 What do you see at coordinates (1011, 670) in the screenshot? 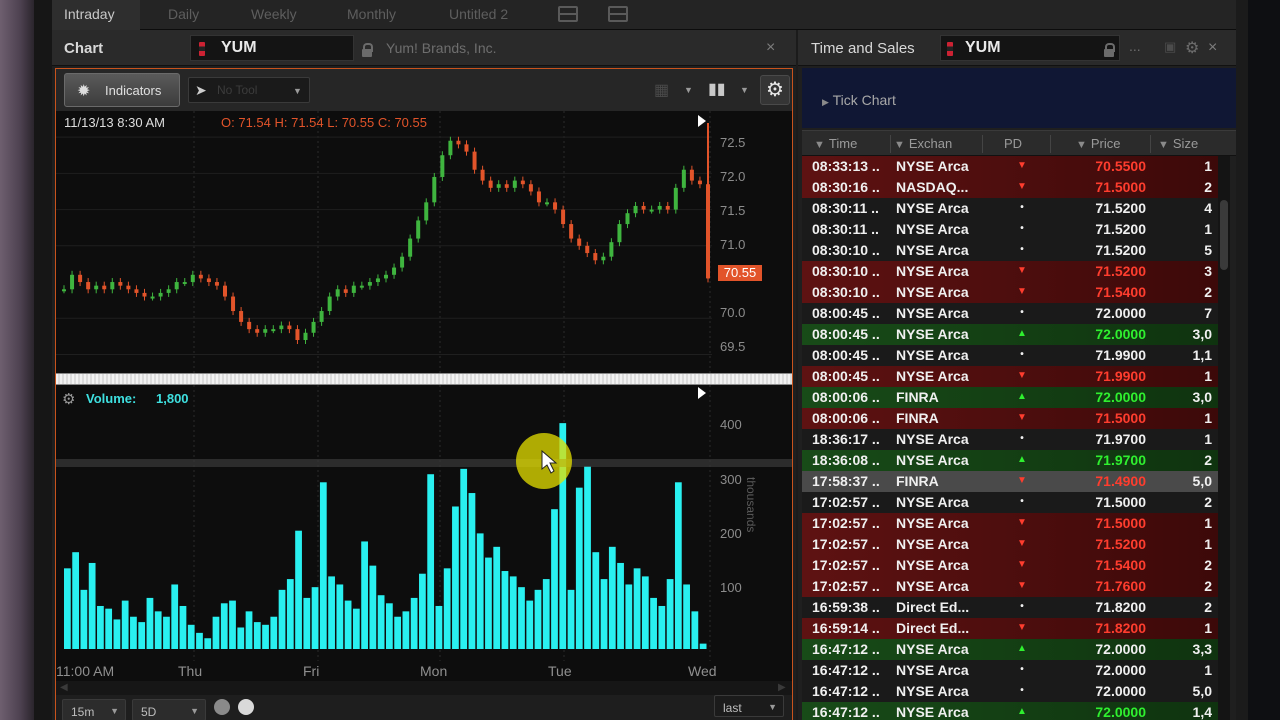
I see `ts-row: 16:47:12 .. NYSE Arca • 72.0000 1` at bounding box center [1011, 670].